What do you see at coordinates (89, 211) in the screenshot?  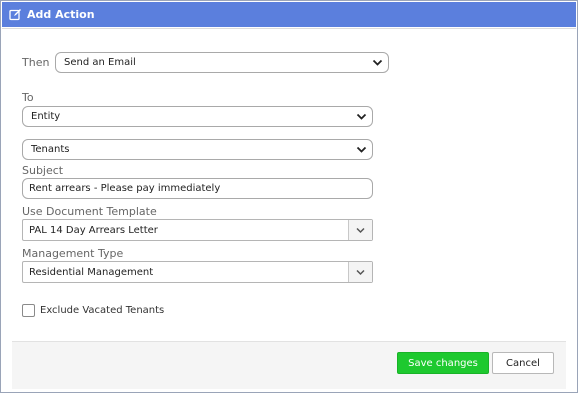 I see `template-label: Use Document Template` at bounding box center [89, 211].